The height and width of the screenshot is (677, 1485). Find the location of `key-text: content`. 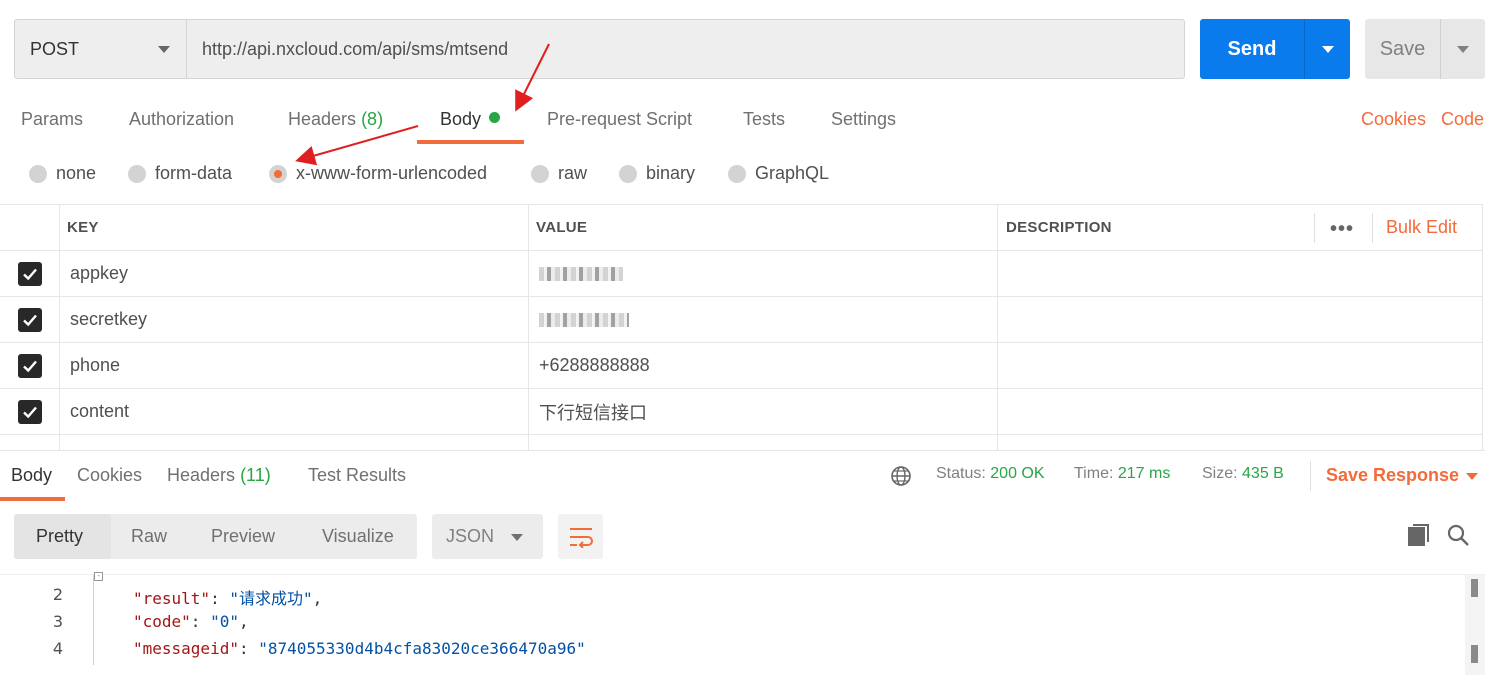

key-text: content is located at coordinates (100, 411).